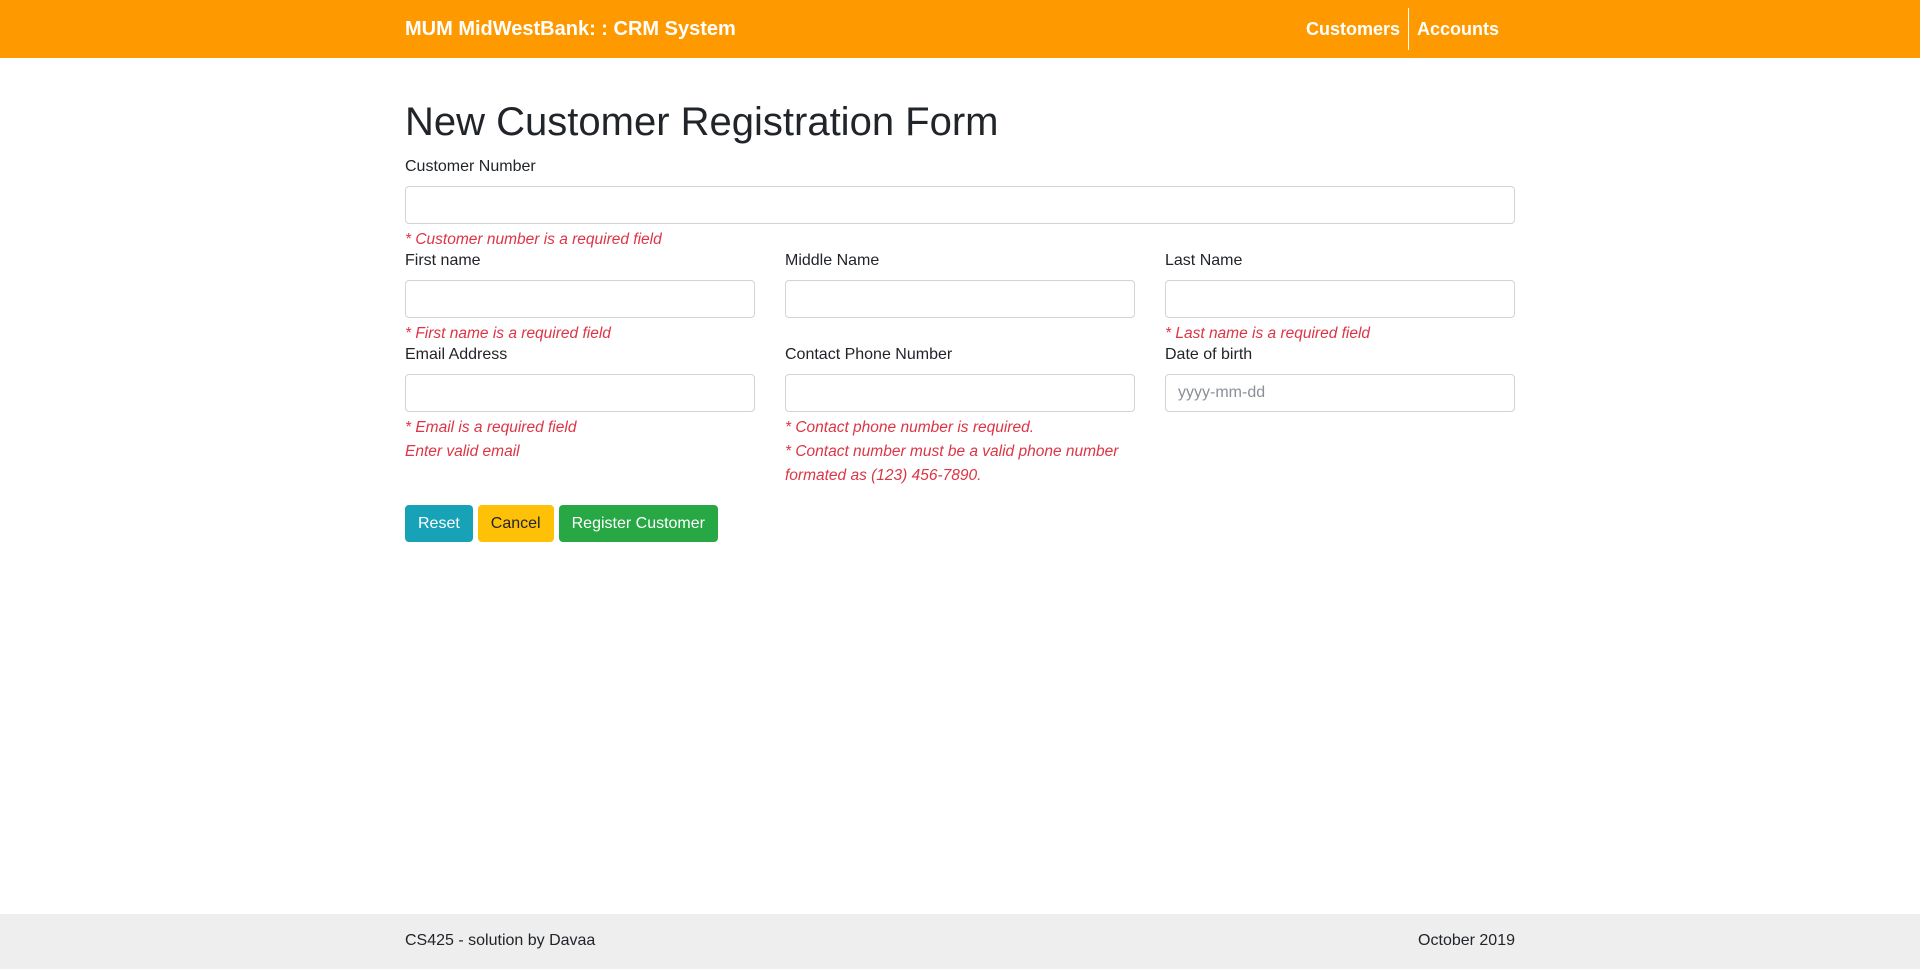  I want to click on customer-number-errors: * Customer number is a required field, so click(960, 240).